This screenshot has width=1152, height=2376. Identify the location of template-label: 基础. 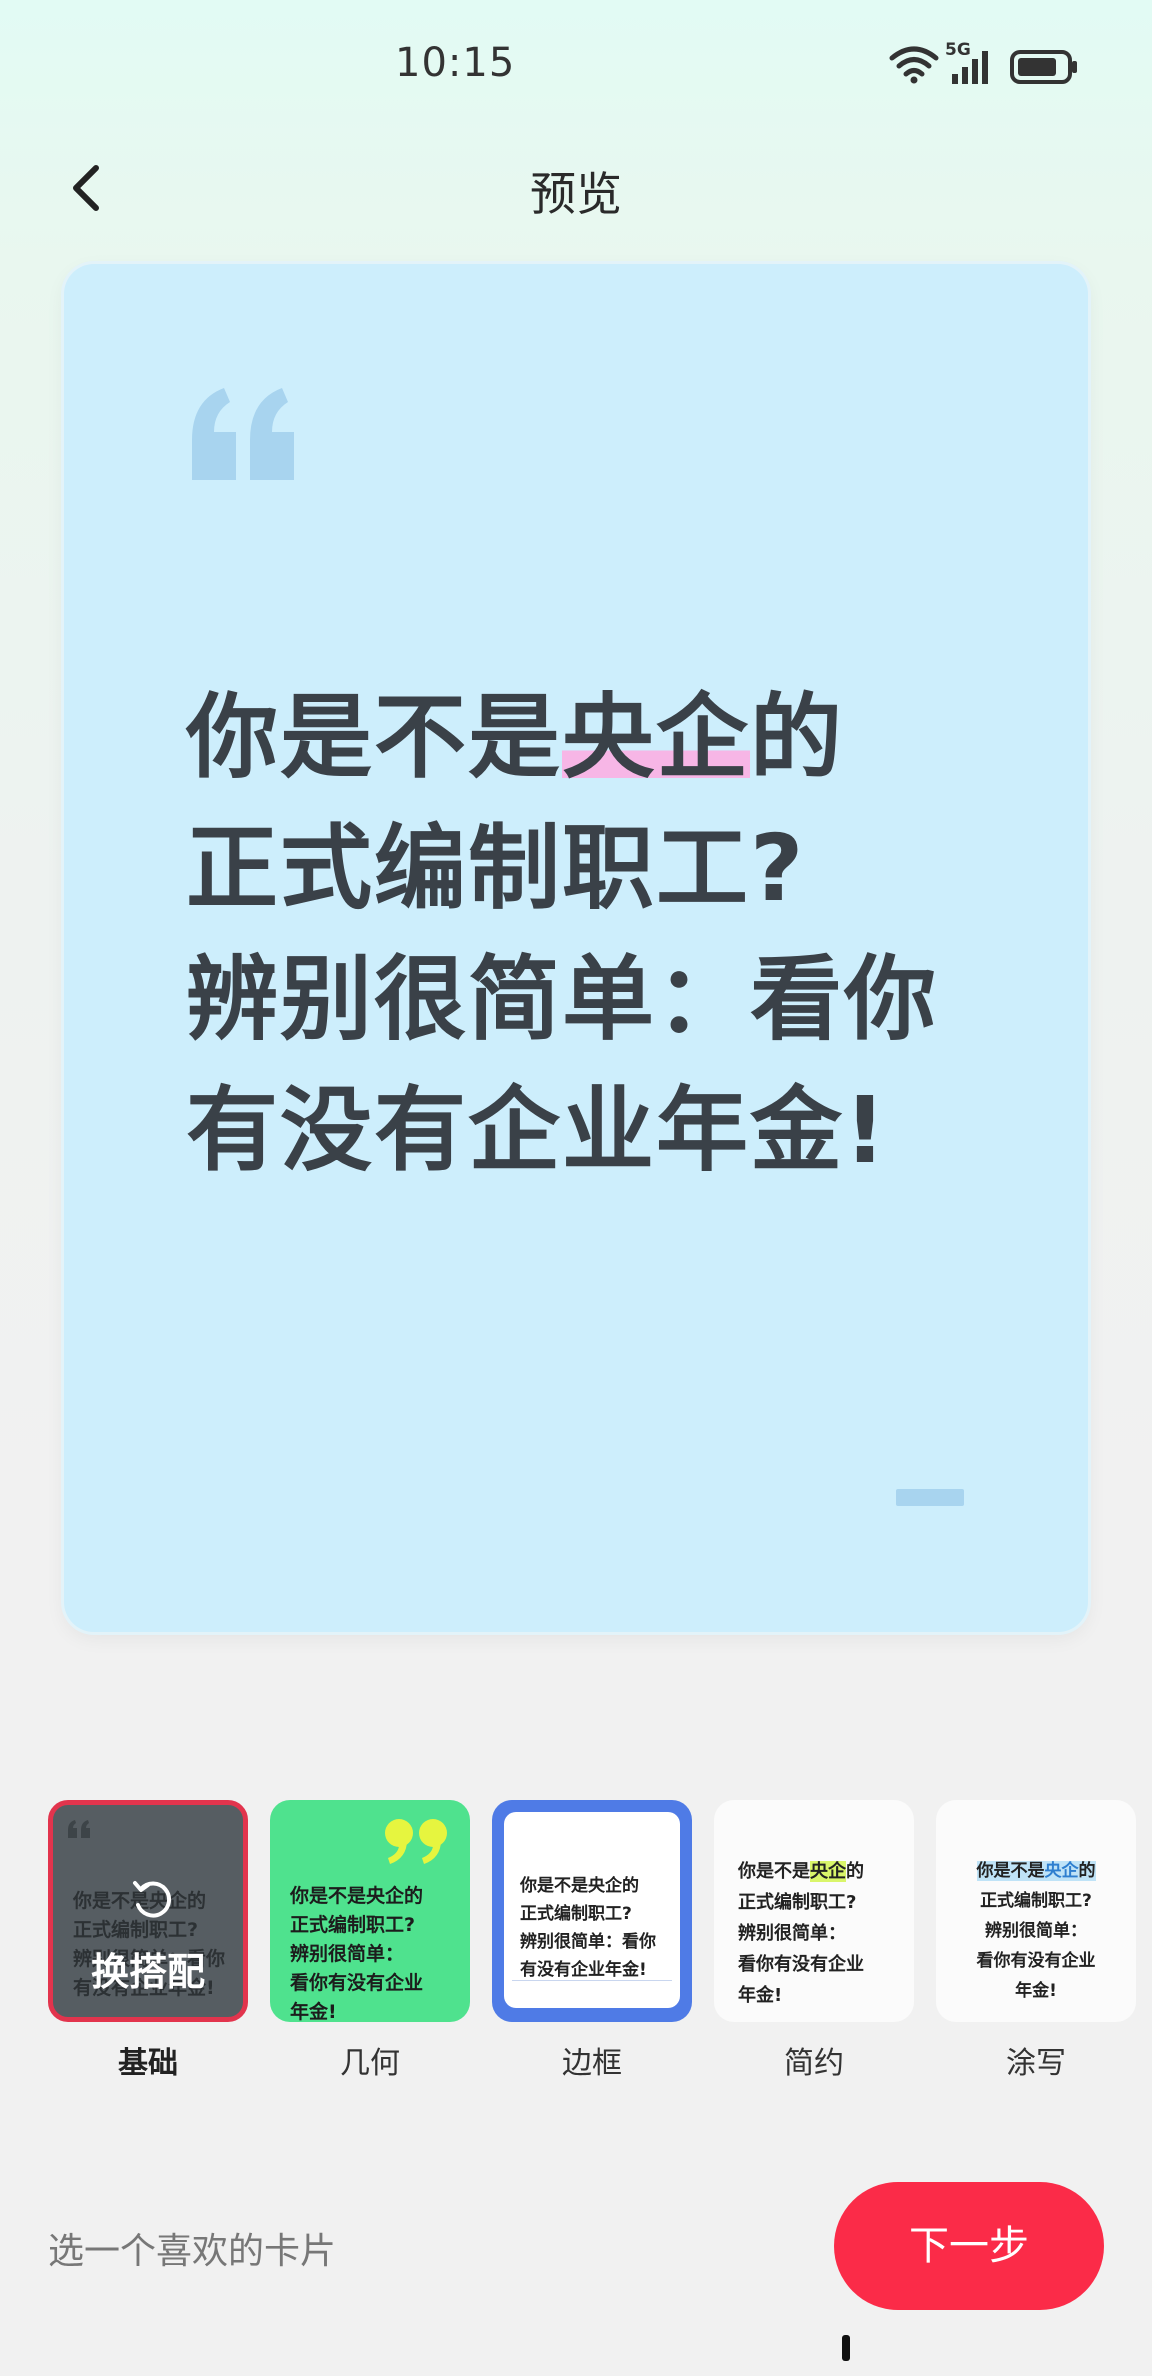
(148, 2063).